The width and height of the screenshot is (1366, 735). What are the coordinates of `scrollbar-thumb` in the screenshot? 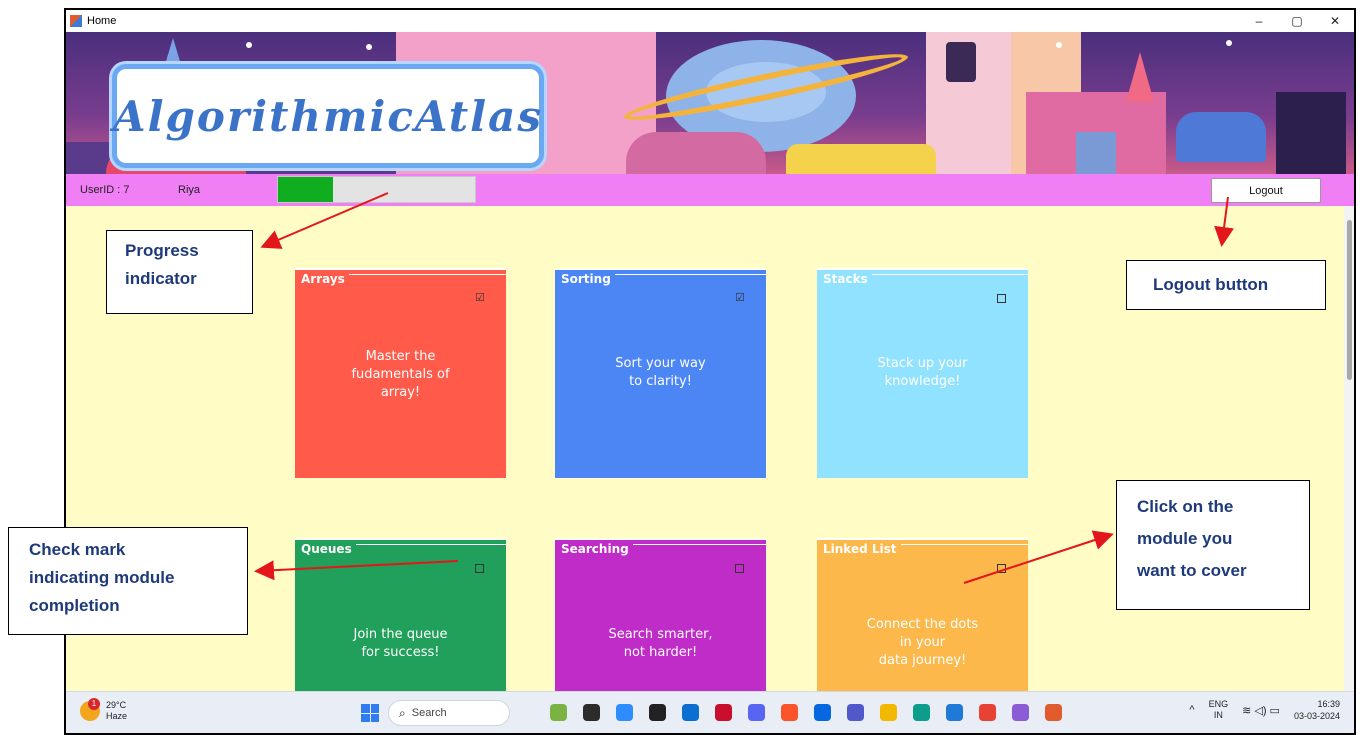 It's located at (1349, 300).